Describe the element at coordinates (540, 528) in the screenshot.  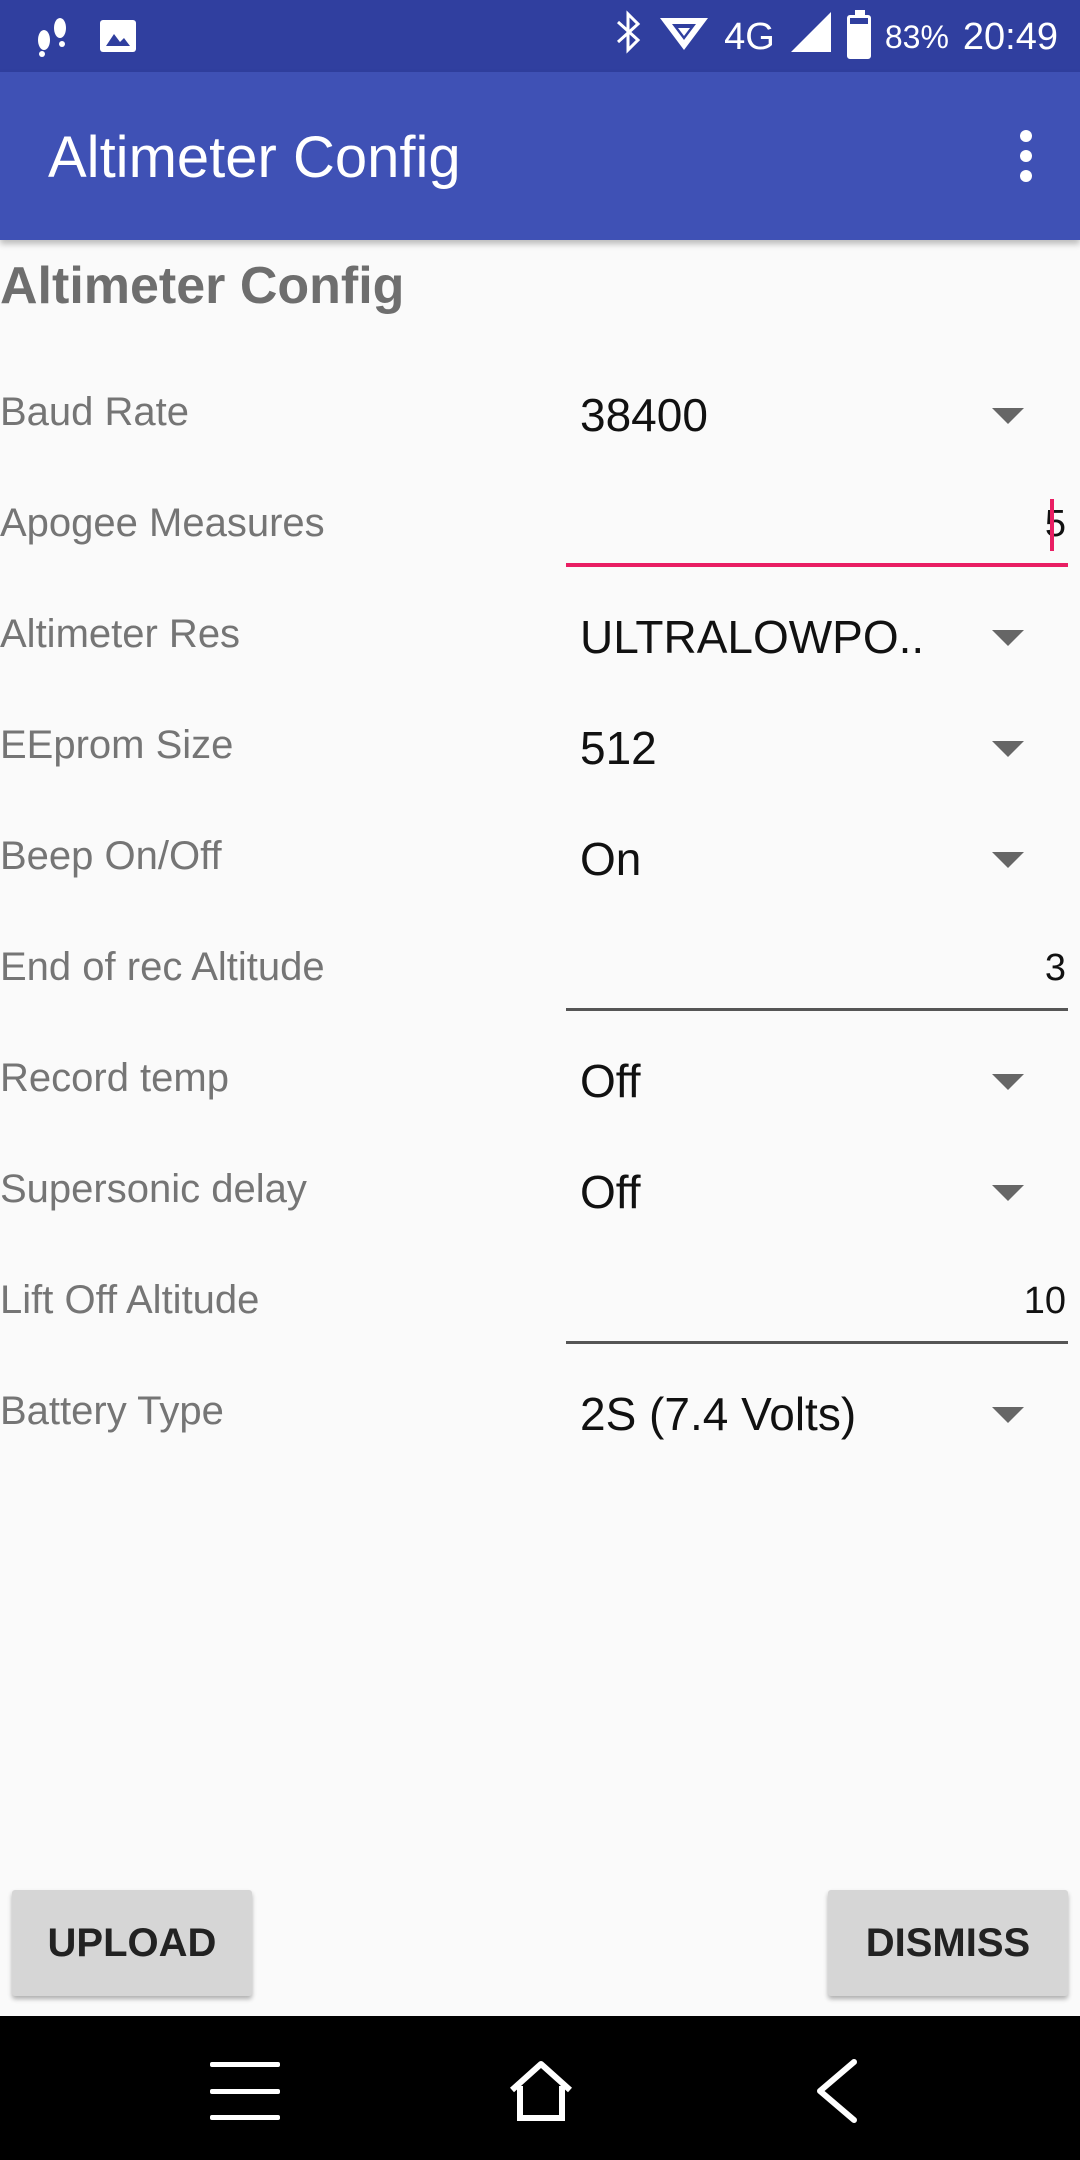
I see `row-apogee-measures: Apogee Measures` at that location.